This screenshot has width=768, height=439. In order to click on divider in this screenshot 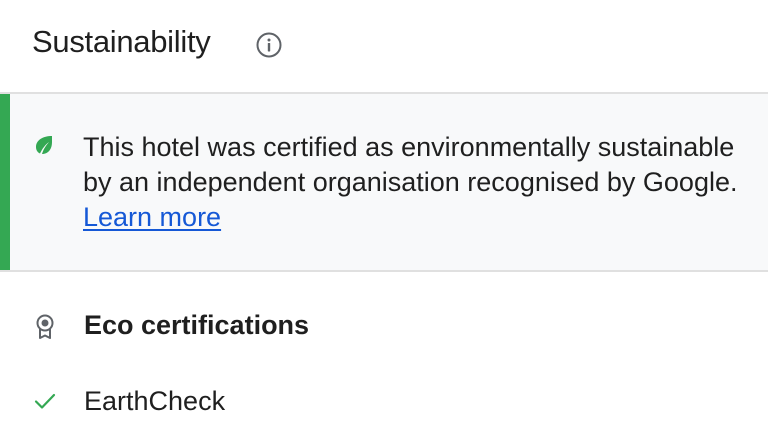, I will do `click(384, 271)`.